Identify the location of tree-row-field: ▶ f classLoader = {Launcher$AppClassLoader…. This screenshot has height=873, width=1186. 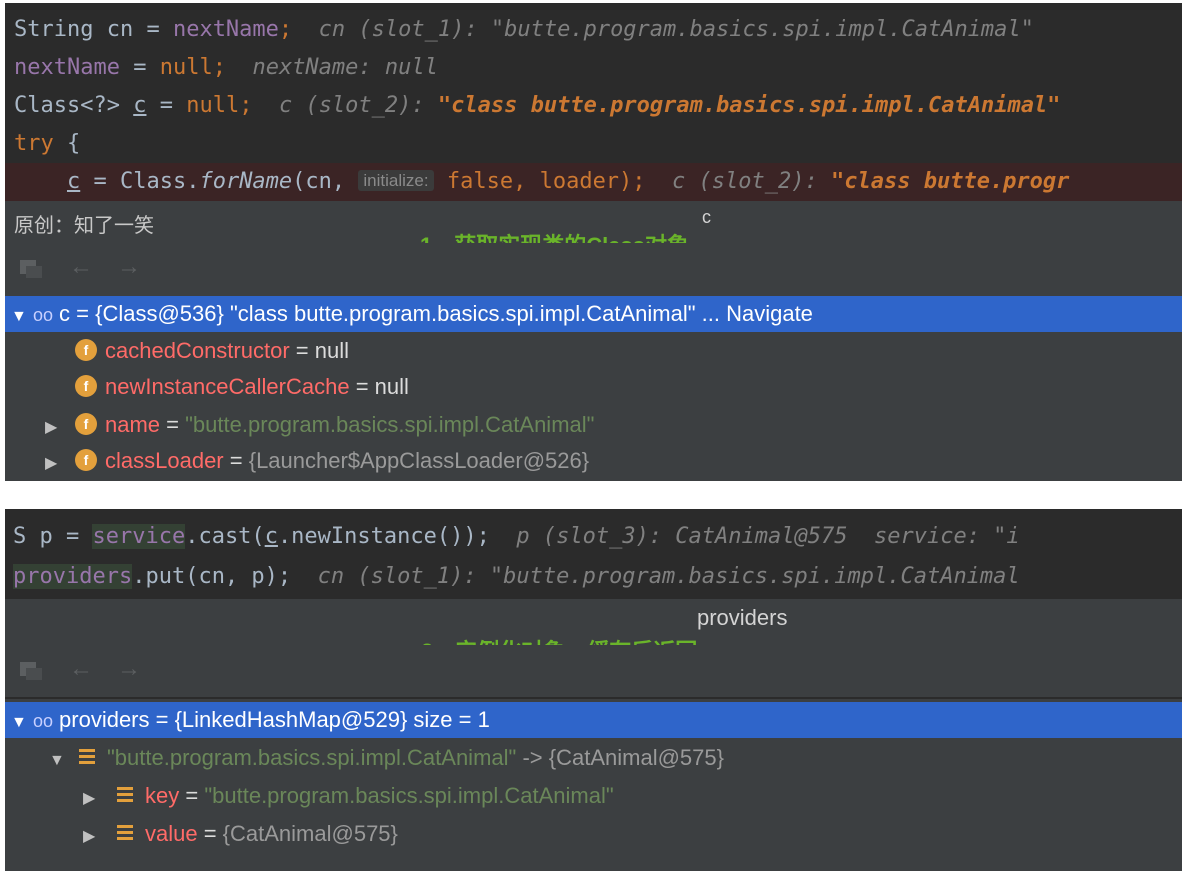
(593, 461).